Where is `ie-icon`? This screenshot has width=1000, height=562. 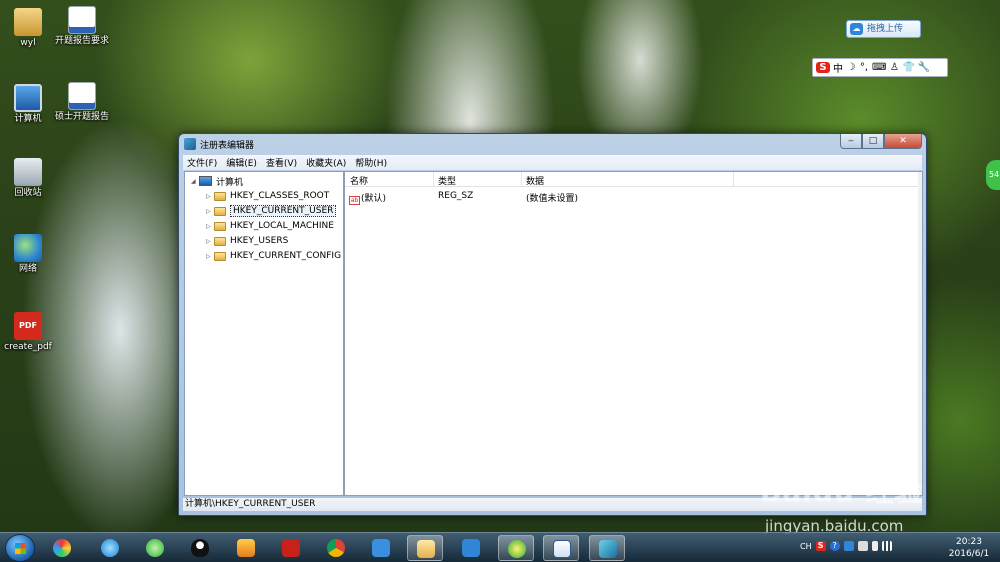 ie-icon is located at coordinates (110, 548).